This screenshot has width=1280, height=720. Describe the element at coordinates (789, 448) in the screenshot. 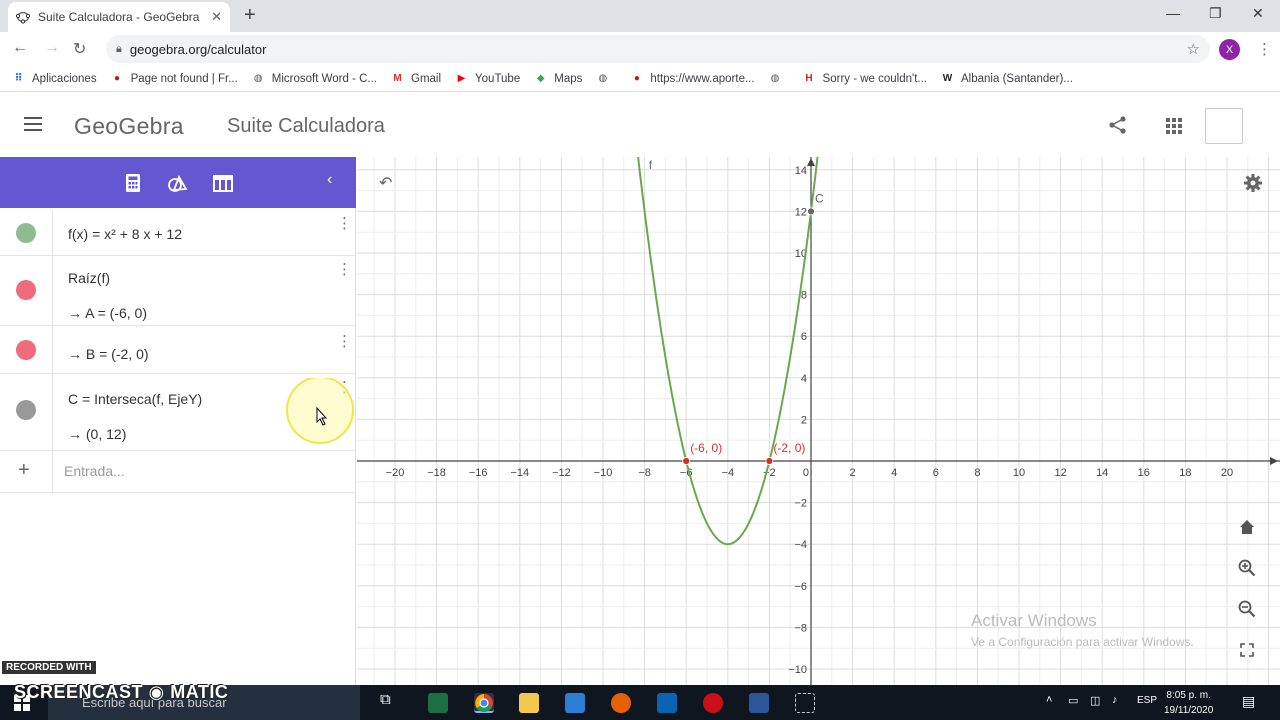

I see `point-label: (-2, 0)` at that location.